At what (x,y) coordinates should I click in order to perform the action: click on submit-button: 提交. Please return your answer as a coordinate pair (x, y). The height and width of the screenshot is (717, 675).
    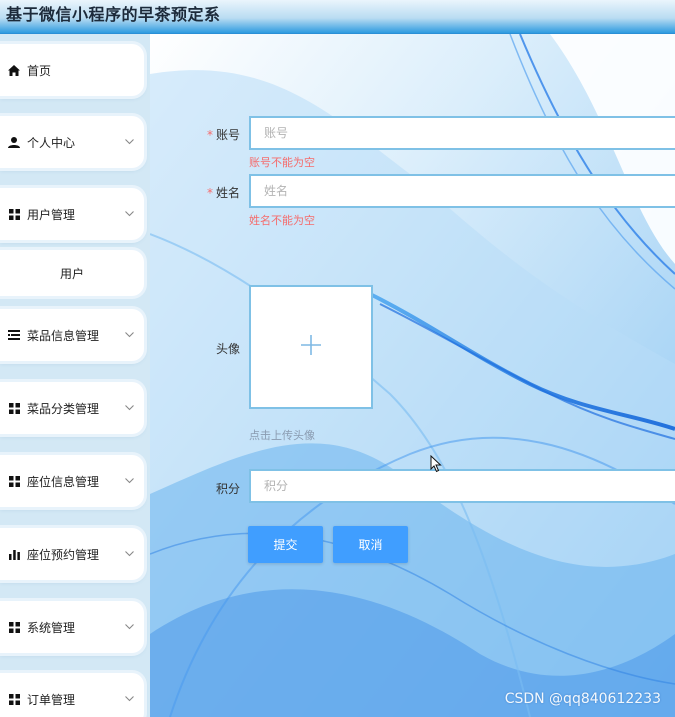
    Looking at the image, I should click on (285, 544).